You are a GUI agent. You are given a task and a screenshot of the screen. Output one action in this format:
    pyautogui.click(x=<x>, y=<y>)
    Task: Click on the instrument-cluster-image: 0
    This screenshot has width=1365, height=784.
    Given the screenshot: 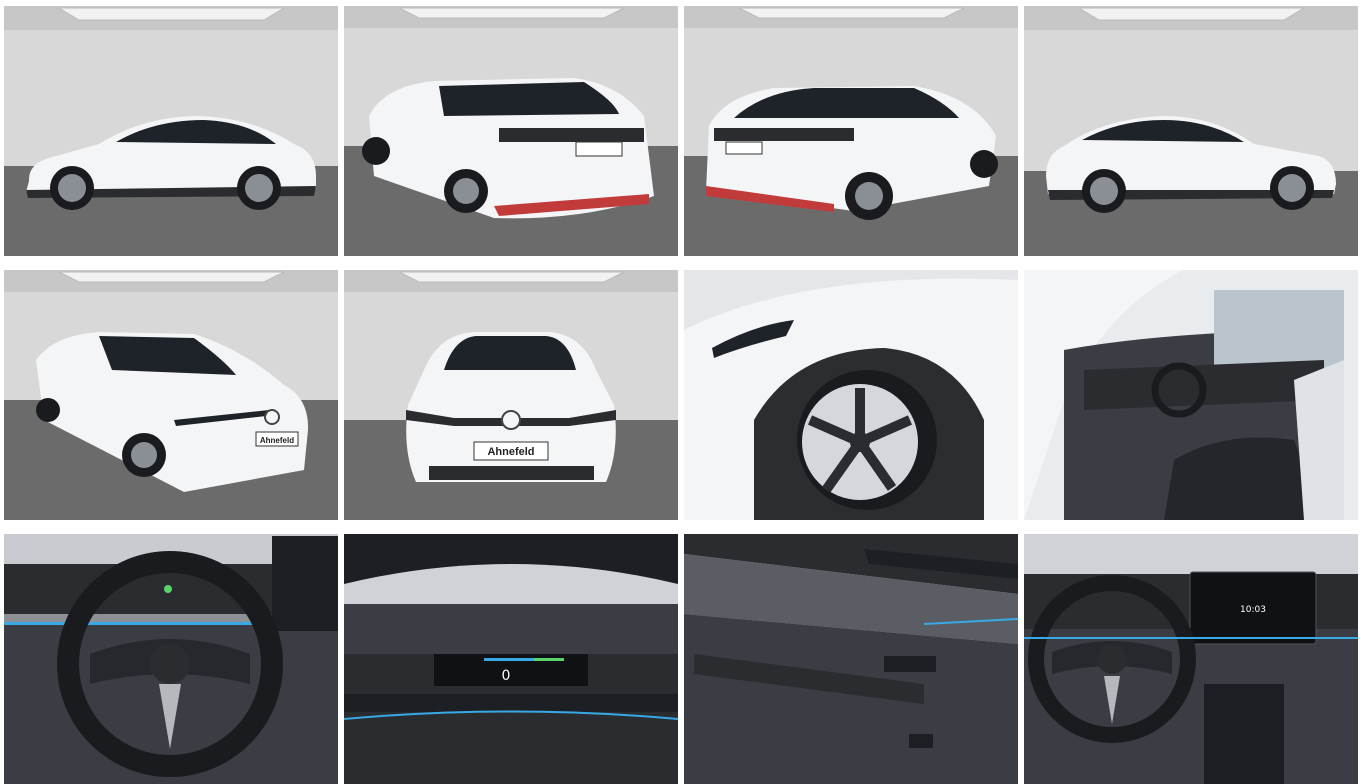 What is the action you would take?
    pyautogui.click(x=511, y=659)
    